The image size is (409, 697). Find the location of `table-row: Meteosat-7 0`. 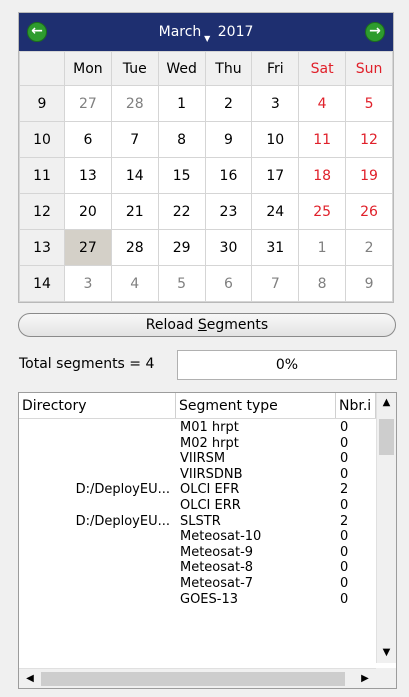

table-row: Meteosat-7 0 is located at coordinates (197, 584).